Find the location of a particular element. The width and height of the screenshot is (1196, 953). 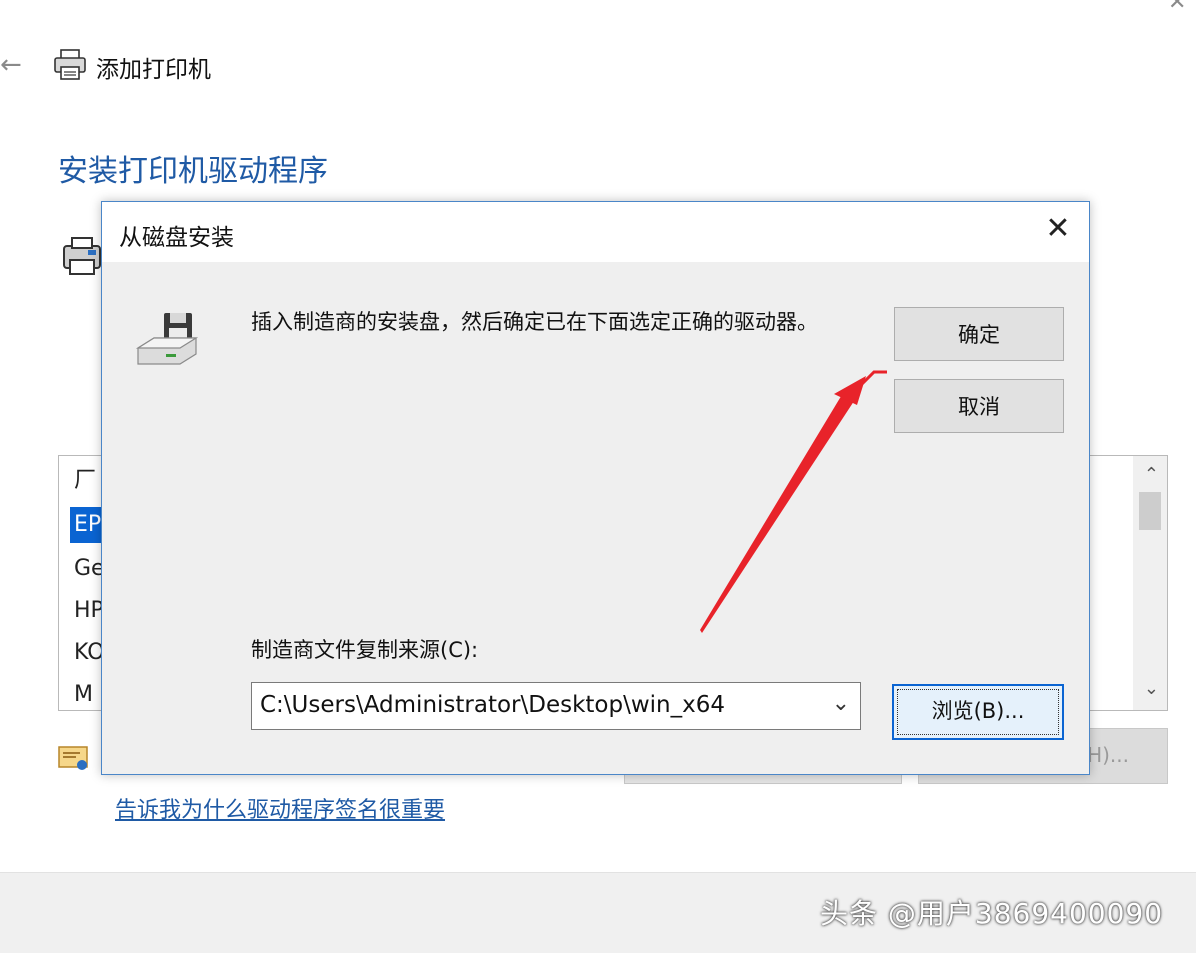

certificate-icon is located at coordinates (73, 758).